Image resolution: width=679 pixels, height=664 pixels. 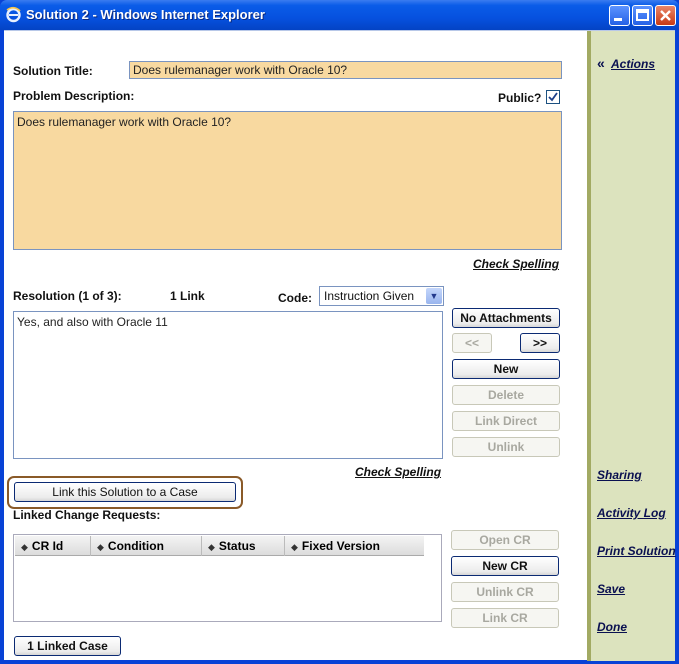 I want to click on open-cr-button: Open CR, so click(x=505, y=540).